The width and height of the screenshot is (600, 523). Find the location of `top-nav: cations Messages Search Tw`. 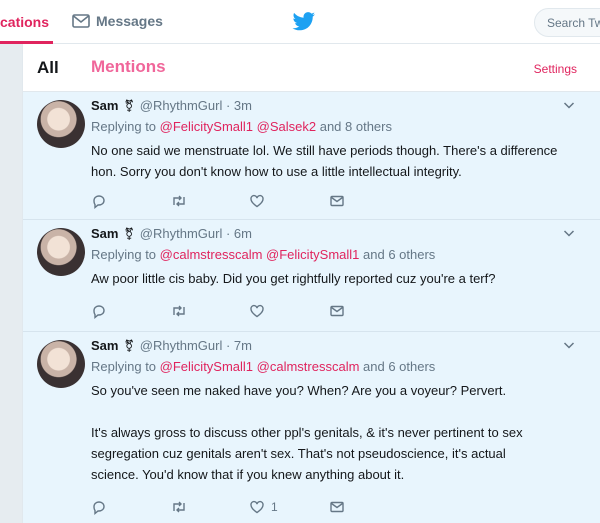

top-nav: cations Messages Search Tw is located at coordinates (300, 22).